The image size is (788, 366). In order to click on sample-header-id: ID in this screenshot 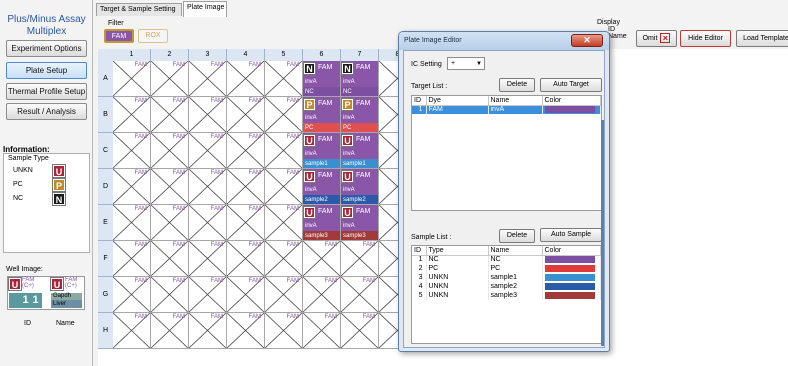, I will do `click(419, 251)`.